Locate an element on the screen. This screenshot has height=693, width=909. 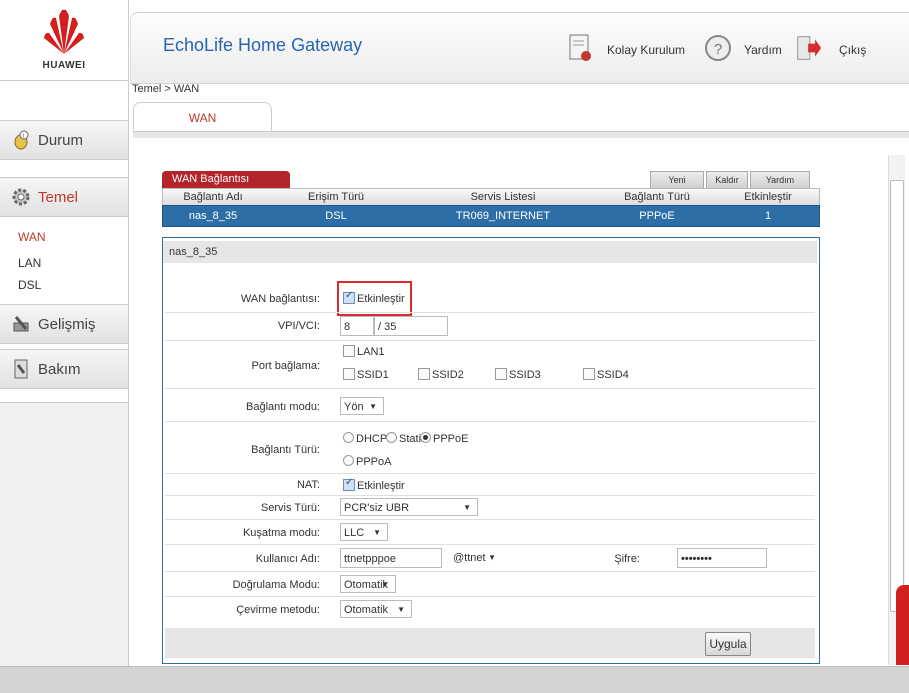
nat-enable-checkbox: Etkinleştir is located at coordinates (374, 484).